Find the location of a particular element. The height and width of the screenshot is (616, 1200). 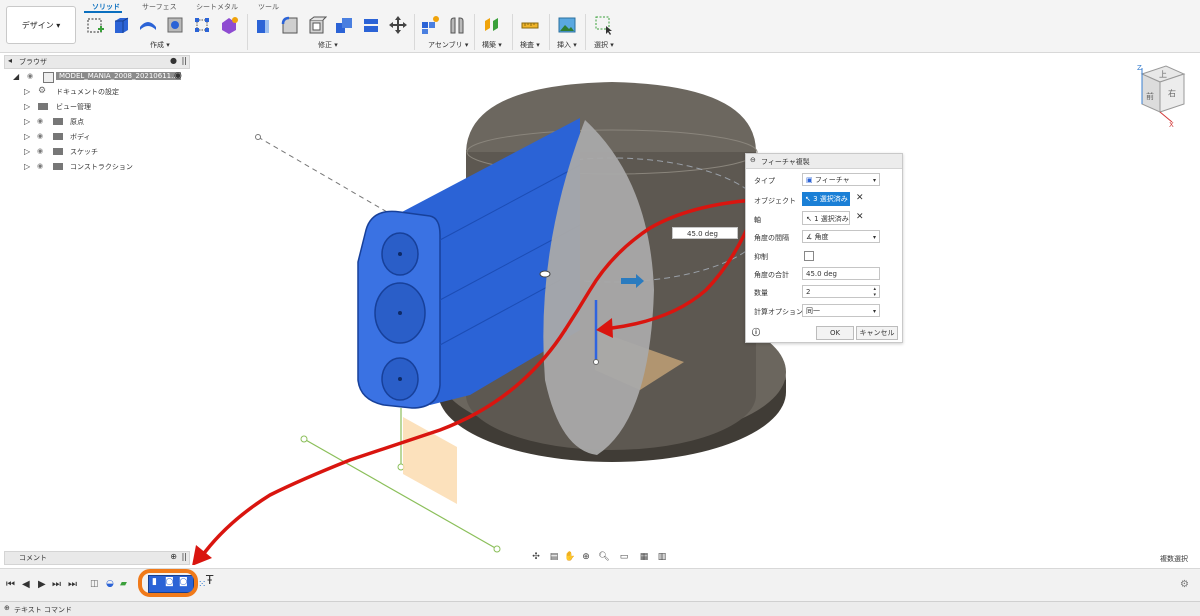

orbit-icon: ✣ is located at coordinates (536, 557).